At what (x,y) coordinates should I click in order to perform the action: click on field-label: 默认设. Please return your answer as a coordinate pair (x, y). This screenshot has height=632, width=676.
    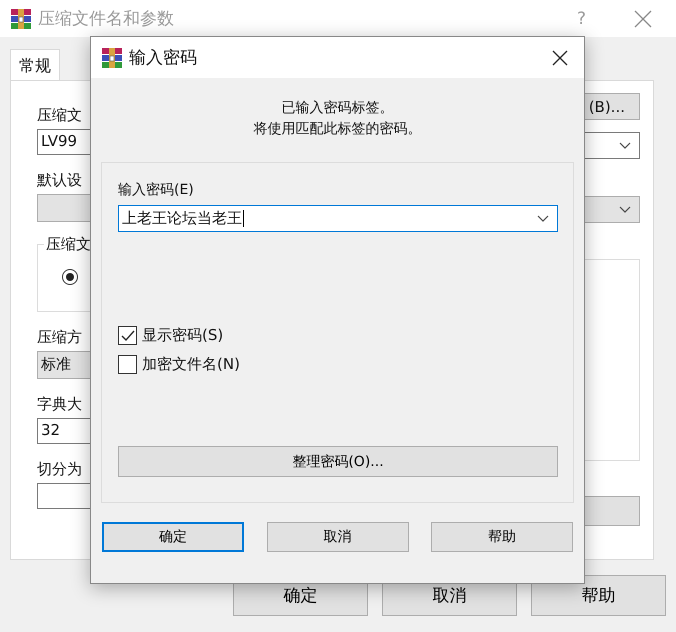
    Looking at the image, I should click on (59, 180).